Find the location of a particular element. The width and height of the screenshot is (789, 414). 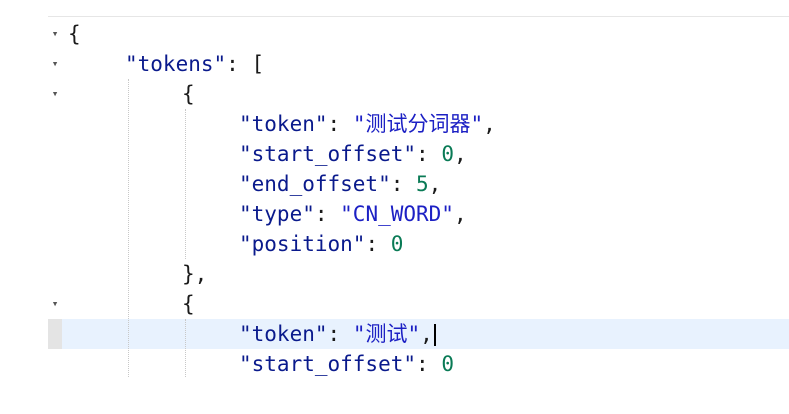

code-line: "position": 0 is located at coordinates (418, 244).